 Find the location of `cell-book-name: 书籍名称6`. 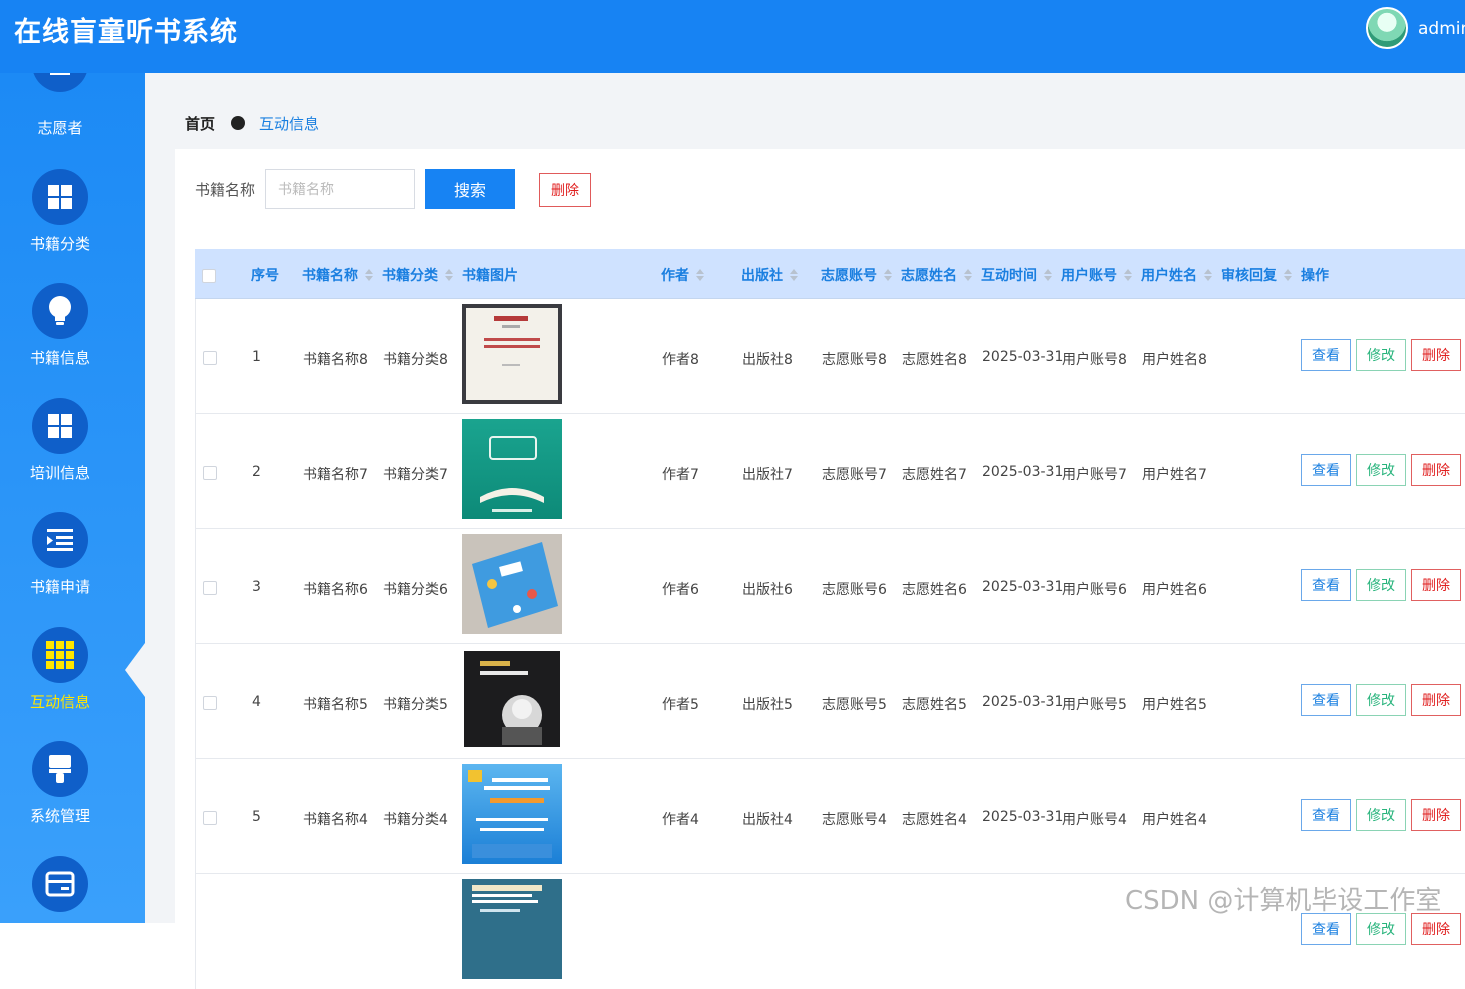

cell-book-name: 书籍名称6 is located at coordinates (335, 590).